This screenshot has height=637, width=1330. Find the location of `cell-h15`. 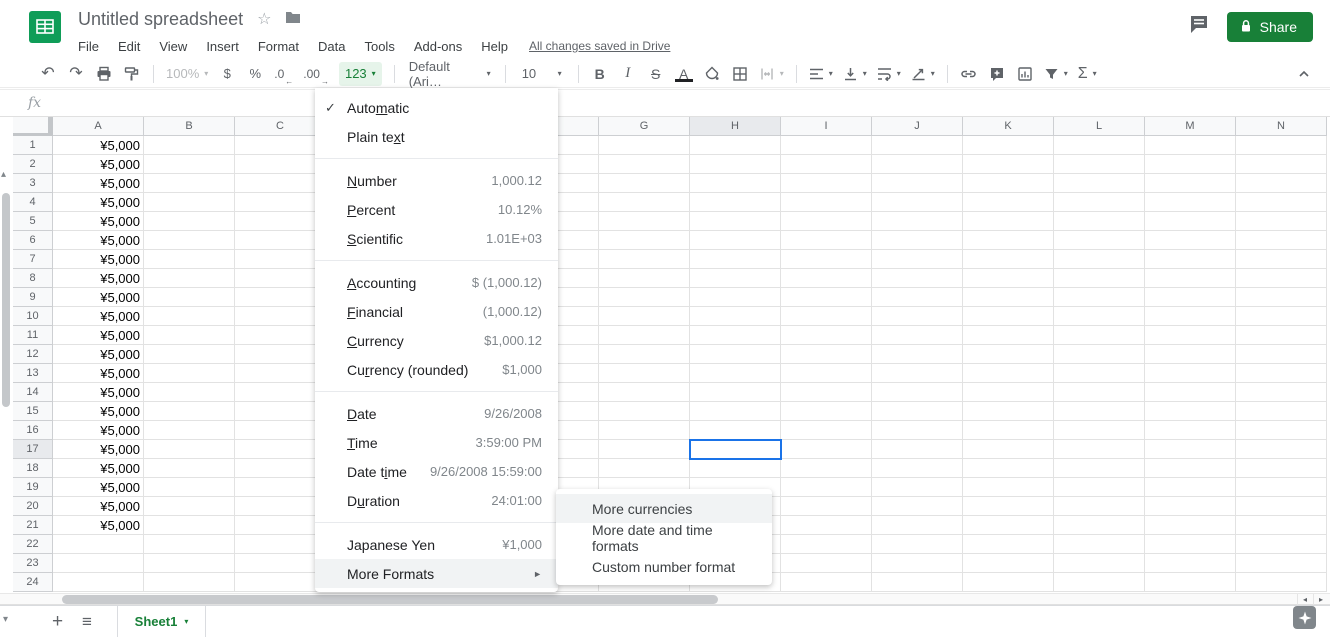

cell-h15 is located at coordinates (735, 411).